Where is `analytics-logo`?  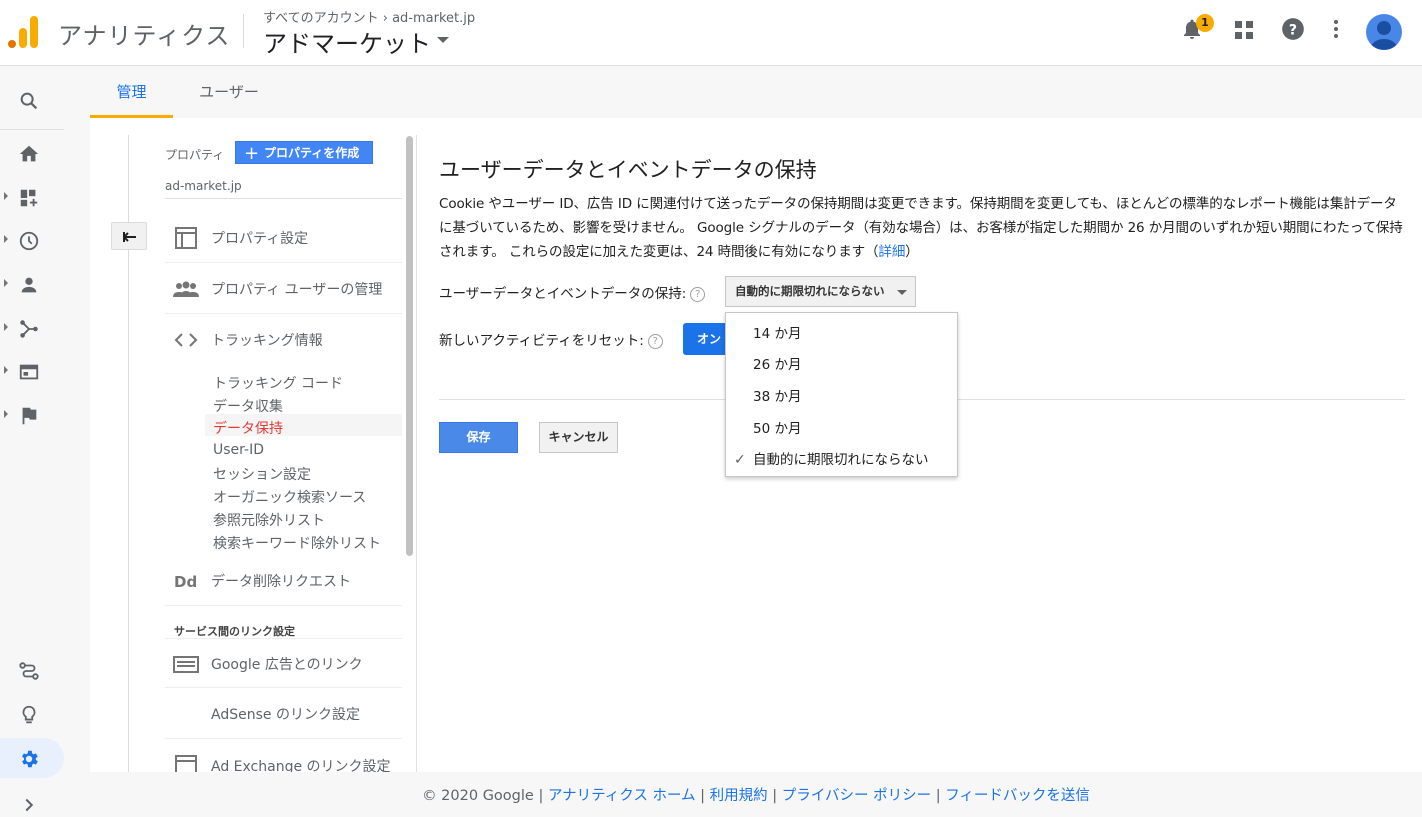 analytics-logo is located at coordinates (24, 31).